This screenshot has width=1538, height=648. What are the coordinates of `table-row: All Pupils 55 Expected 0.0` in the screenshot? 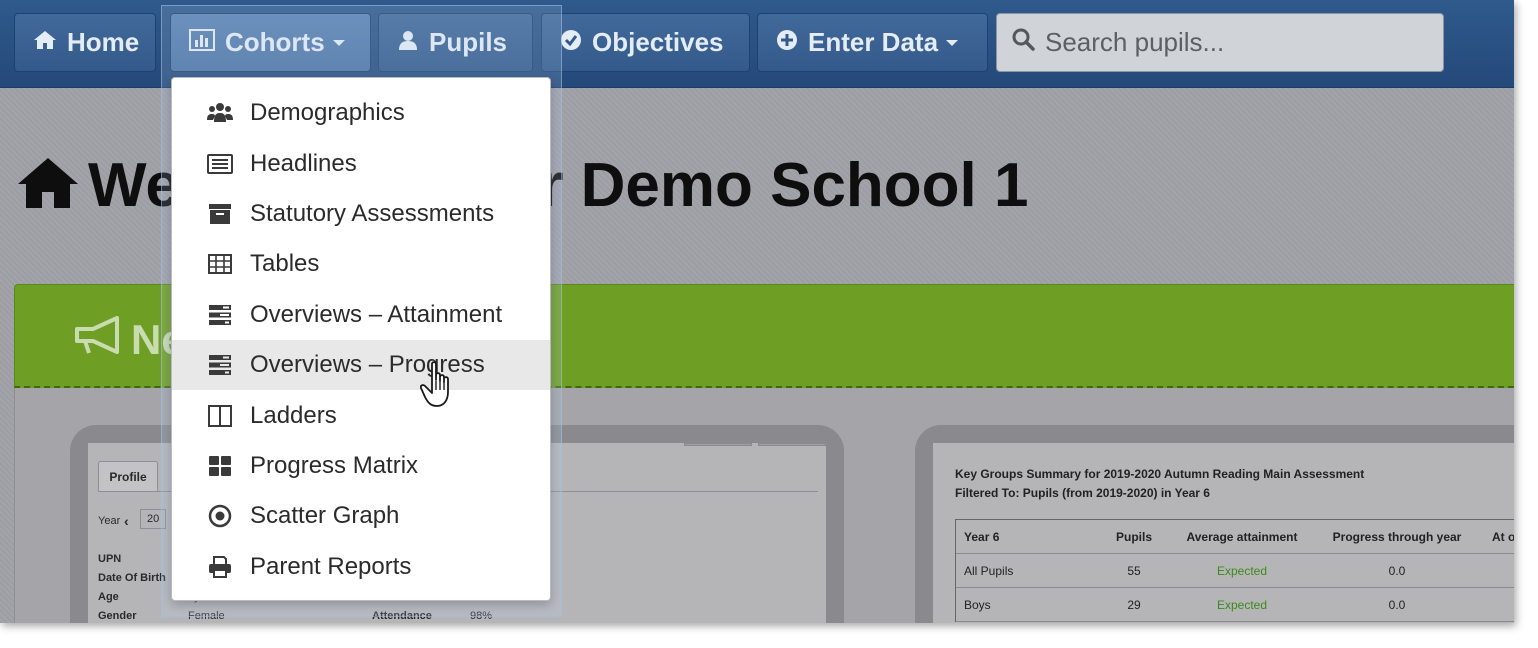 It's located at (1235, 571).